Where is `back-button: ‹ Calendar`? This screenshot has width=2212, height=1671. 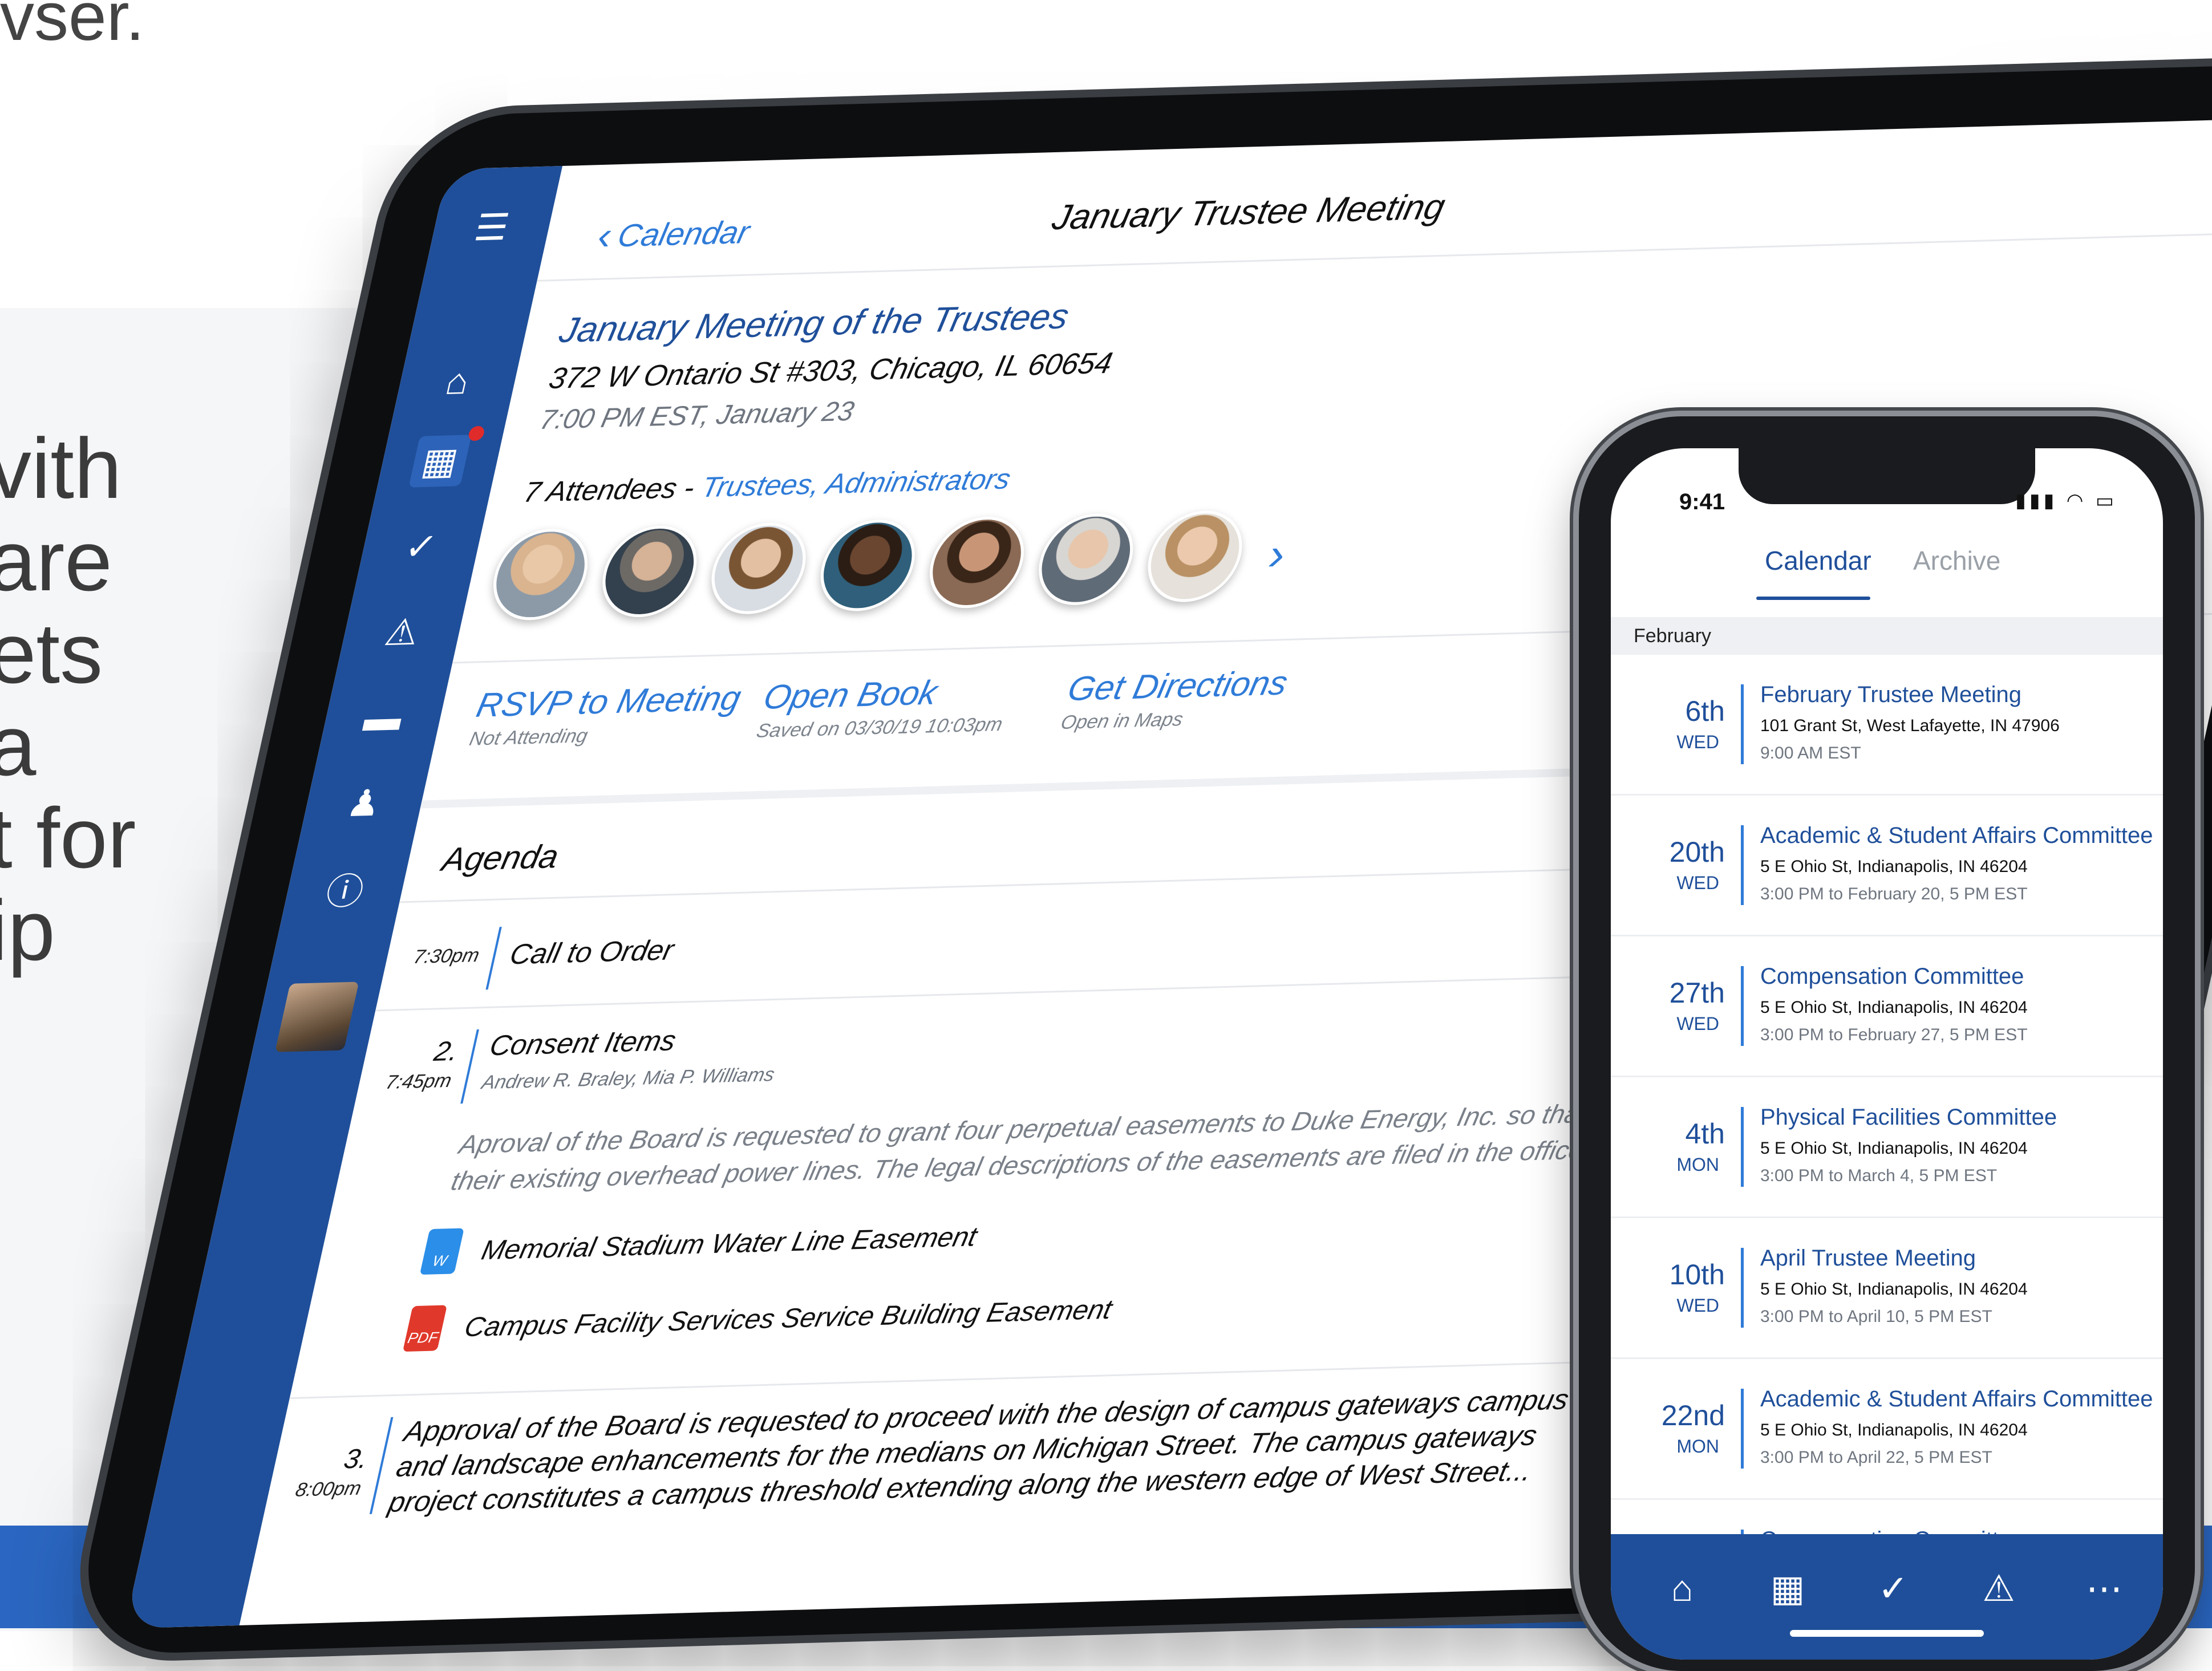 back-button: ‹ Calendar is located at coordinates (673, 233).